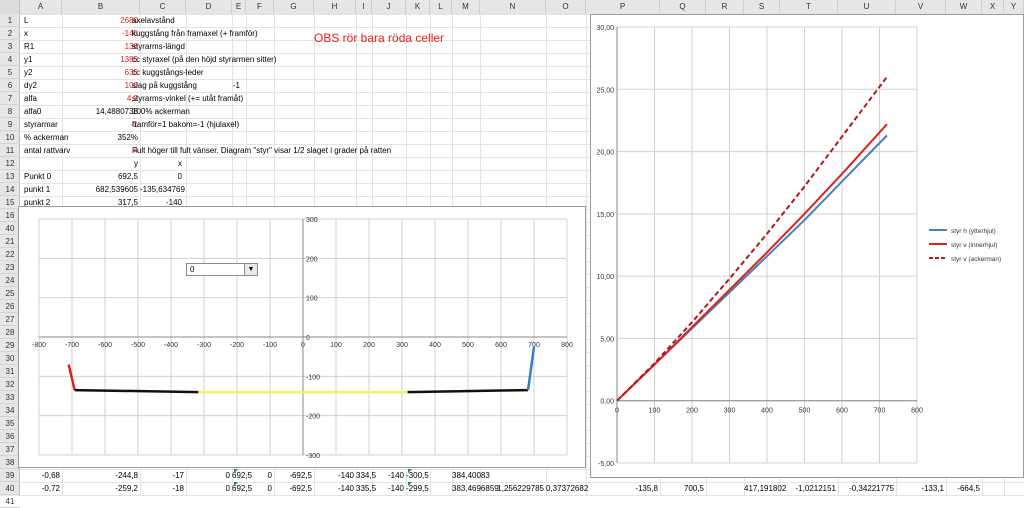 This screenshot has height=508, width=1024. What do you see at coordinates (441, 7) in the screenshot?
I see `column-header-l: L` at bounding box center [441, 7].